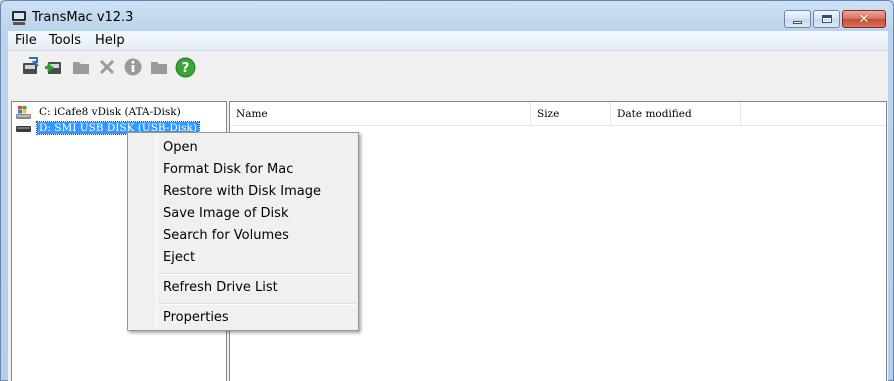 This screenshot has width=894, height=381. I want to click on menu-item-format-disk: Format Disk for Mac, so click(243, 169).